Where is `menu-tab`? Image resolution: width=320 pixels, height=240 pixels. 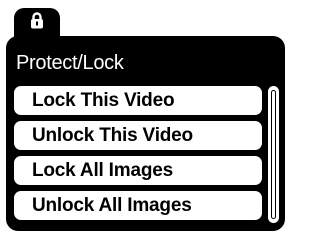
menu-tab is located at coordinates (37, 23).